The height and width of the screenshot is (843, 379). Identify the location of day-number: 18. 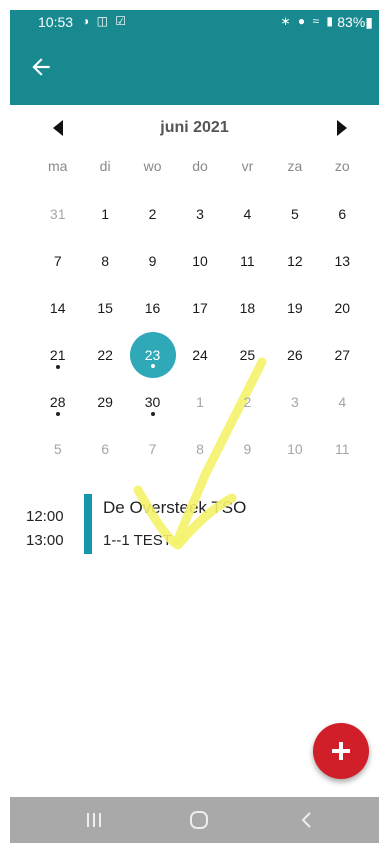
(247, 307).